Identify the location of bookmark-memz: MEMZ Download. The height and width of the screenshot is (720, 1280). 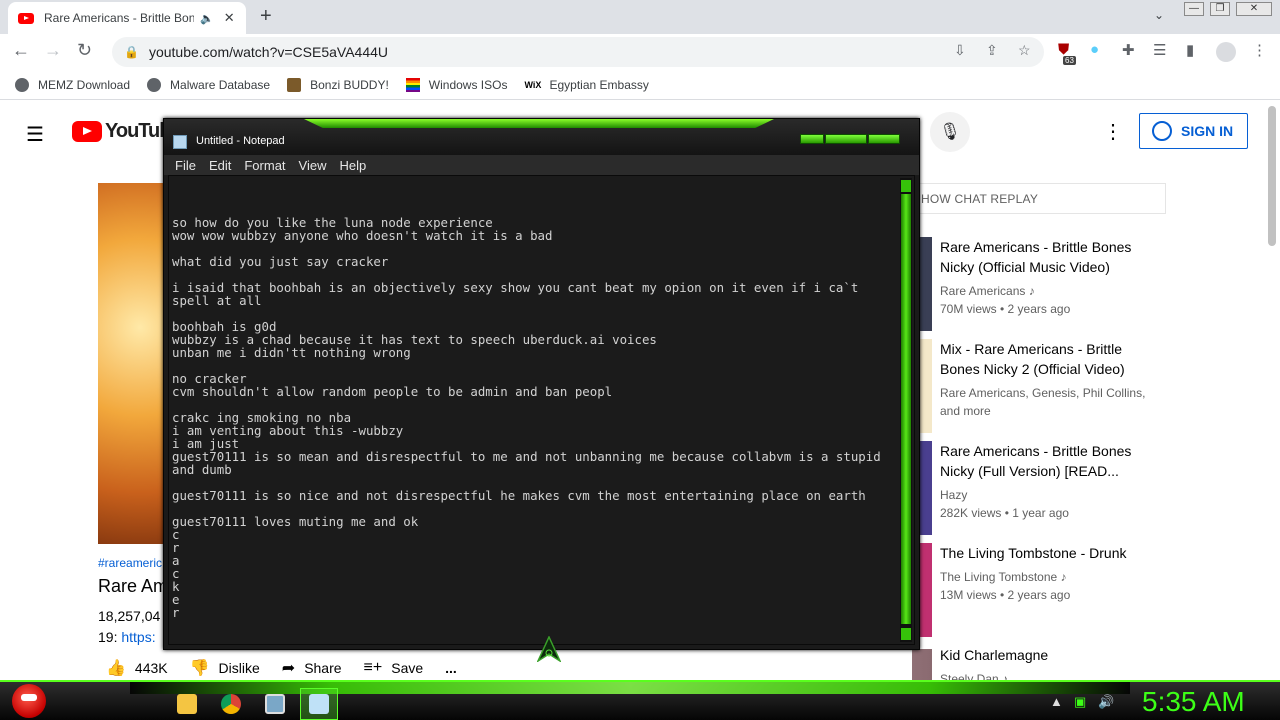
(73, 84).